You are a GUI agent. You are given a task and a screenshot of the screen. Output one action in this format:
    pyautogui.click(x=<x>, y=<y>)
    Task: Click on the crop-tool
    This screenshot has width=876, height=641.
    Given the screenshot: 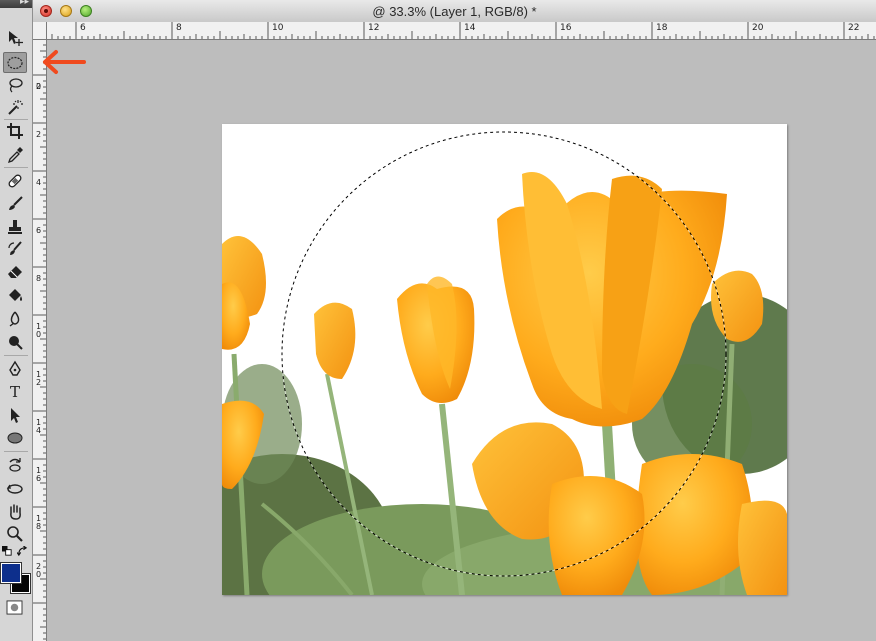 What is the action you would take?
    pyautogui.click(x=15, y=130)
    